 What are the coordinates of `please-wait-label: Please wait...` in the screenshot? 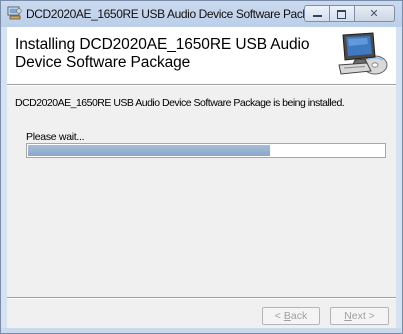 It's located at (55, 137).